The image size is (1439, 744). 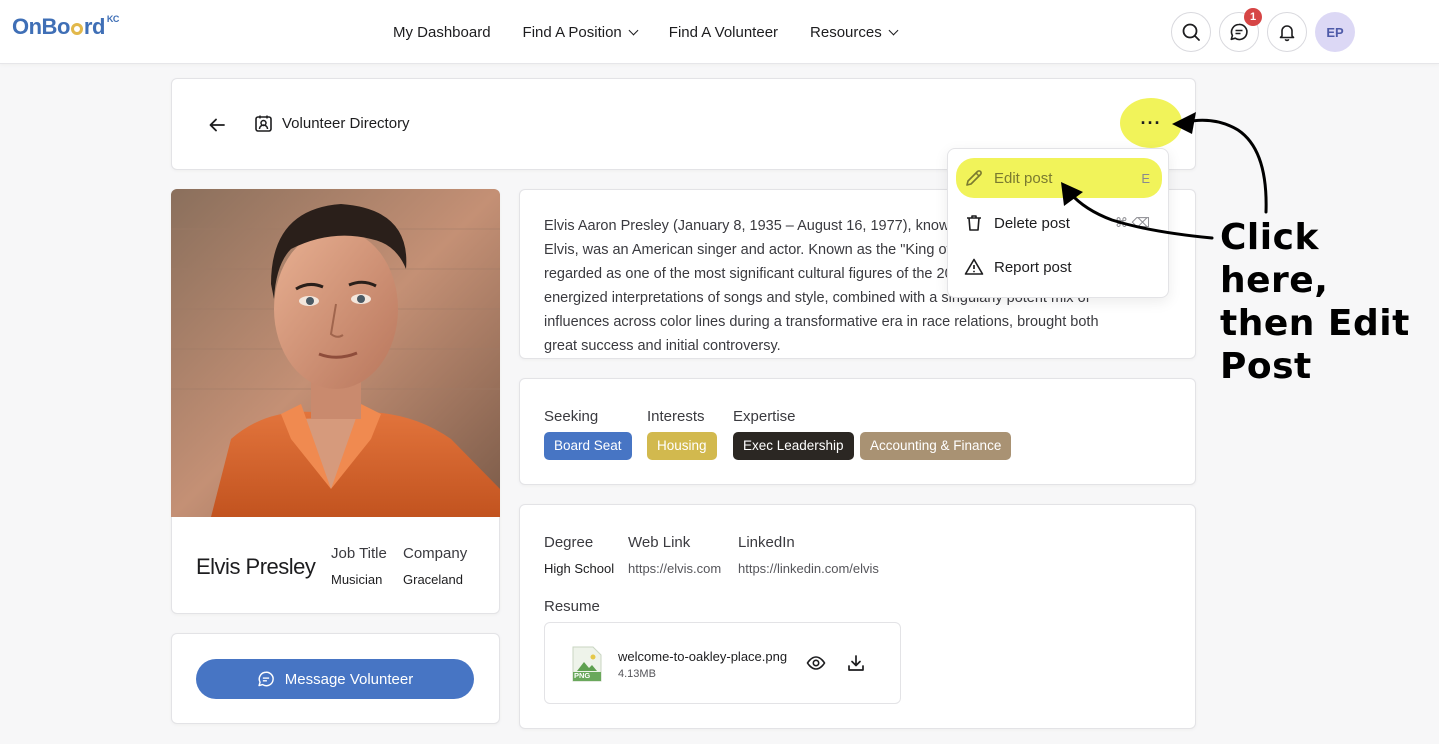 What do you see at coordinates (1274, 259) in the screenshot?
I see `annotation-line: Click here,` at bounding box center [1274, 259].